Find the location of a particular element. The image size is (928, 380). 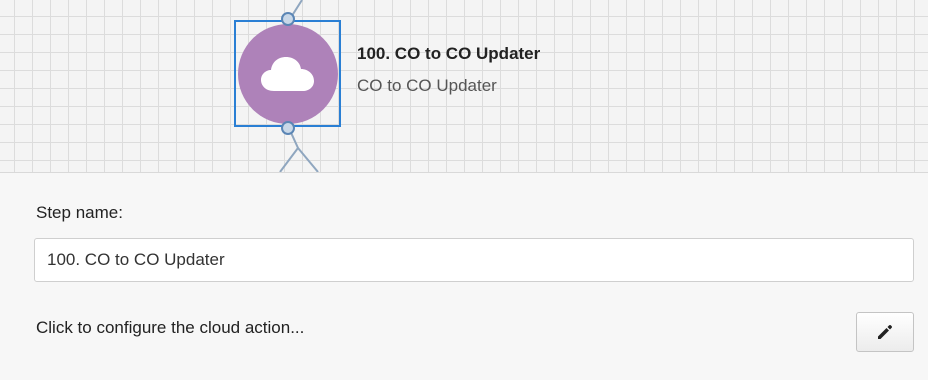

node-subtitle: CO to CO Updater is located at coordinates (427, 85).